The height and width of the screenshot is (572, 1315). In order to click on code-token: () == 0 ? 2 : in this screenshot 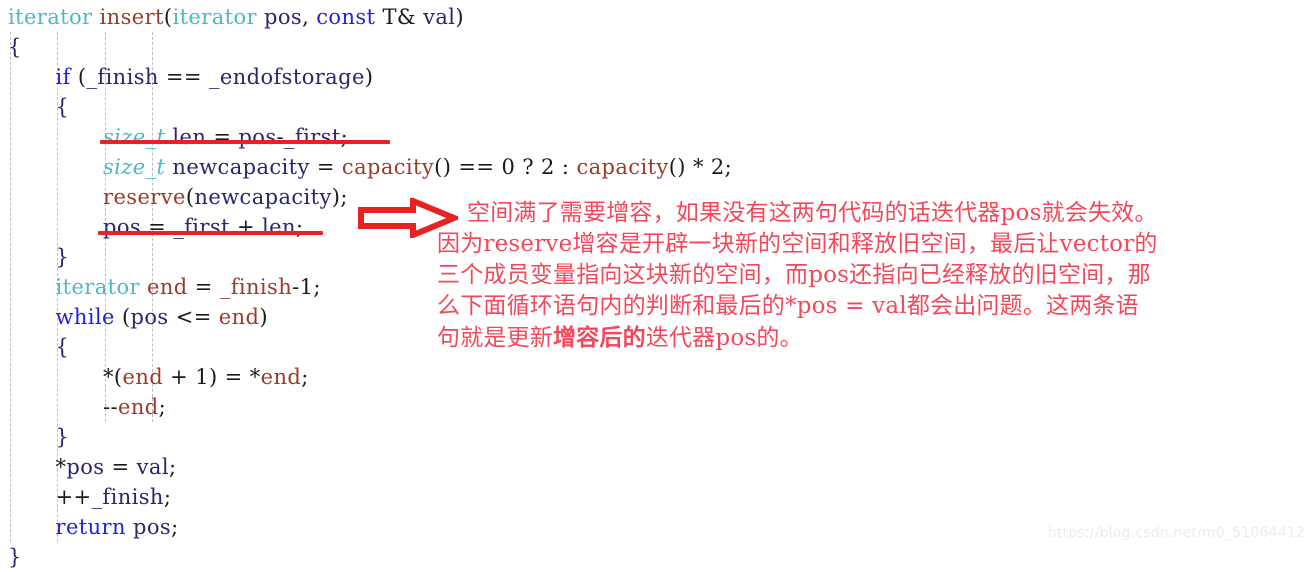, I will do `click(505, 167)`.